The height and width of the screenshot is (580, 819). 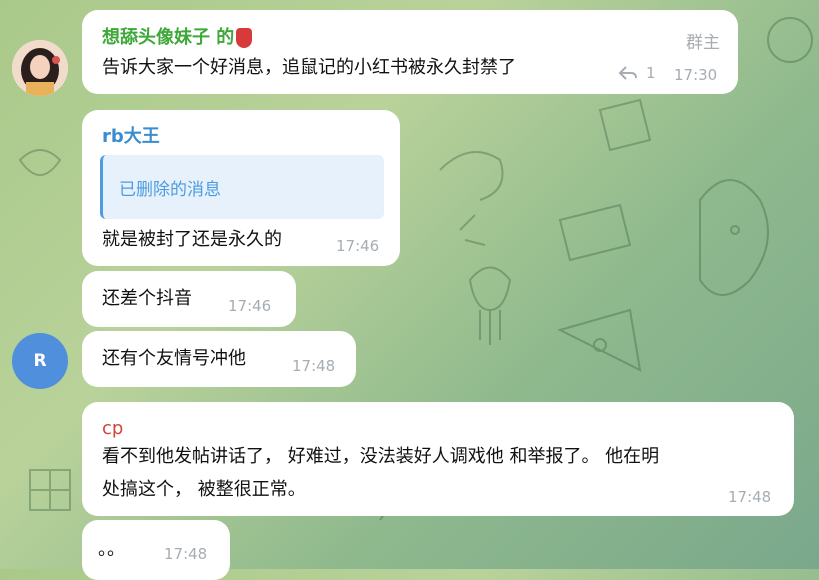 I want to click on sender-avatar-initial: R, so click(x=40, y=361).